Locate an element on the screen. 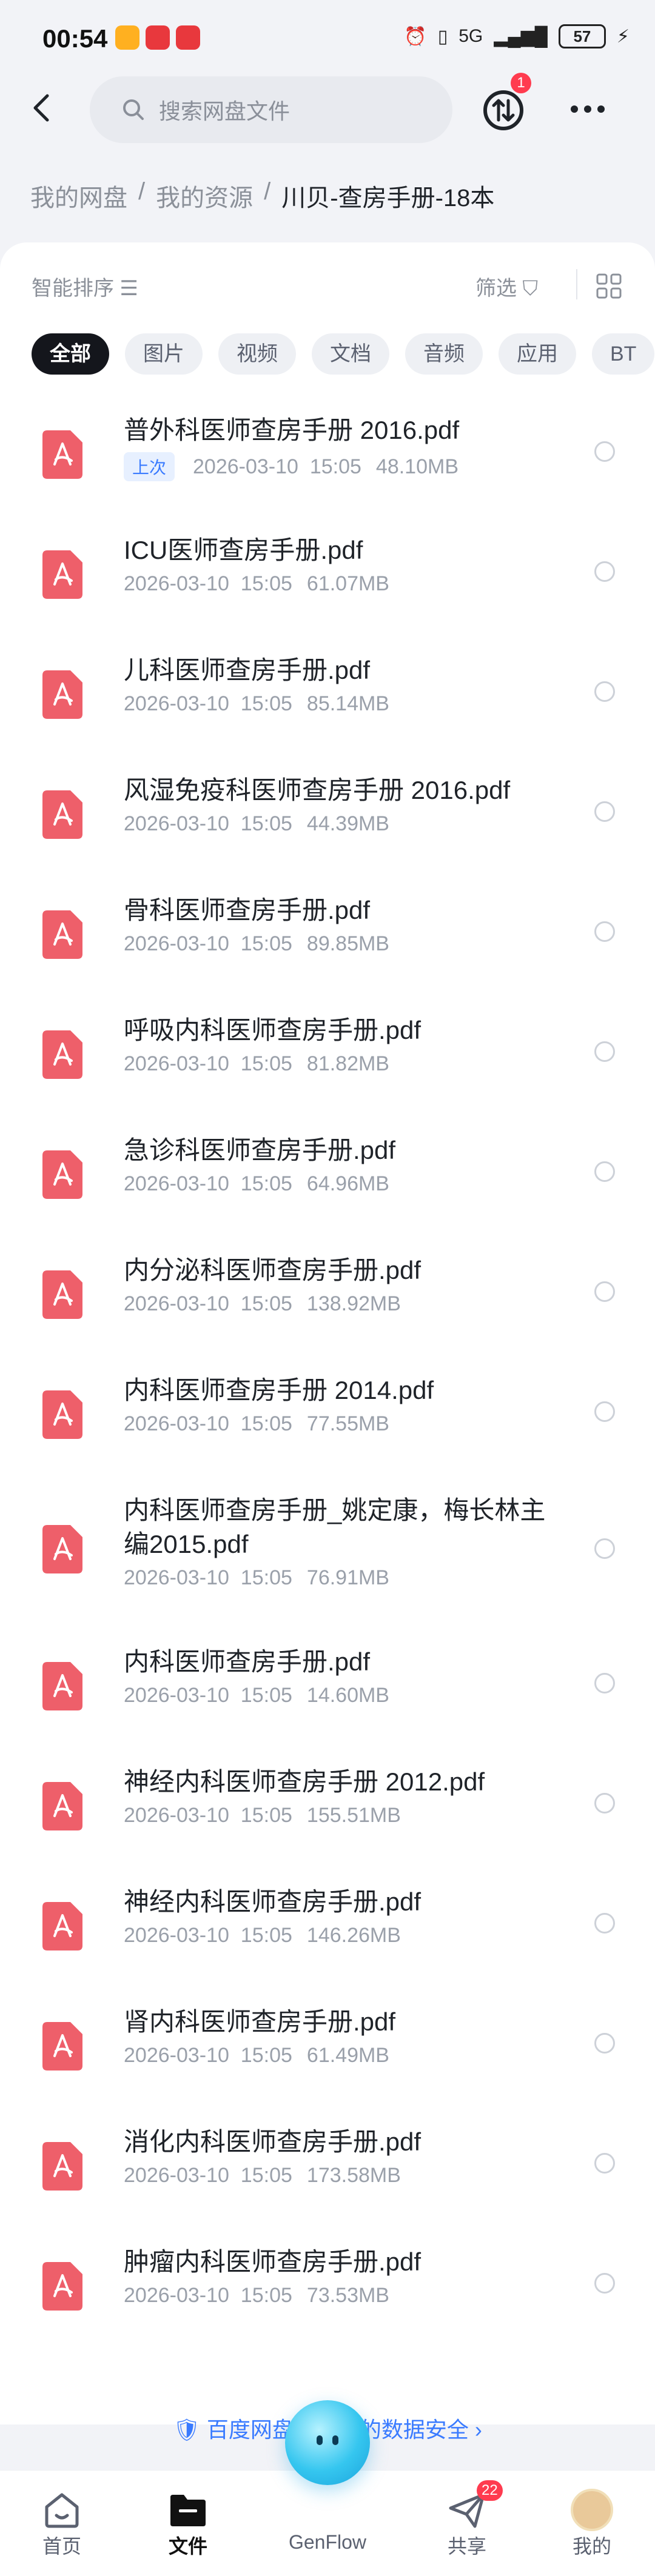 This screenshot has height=2576, width=655. file-name: 内科医师查房手册.pdf is located at coordinates (247, 1662).